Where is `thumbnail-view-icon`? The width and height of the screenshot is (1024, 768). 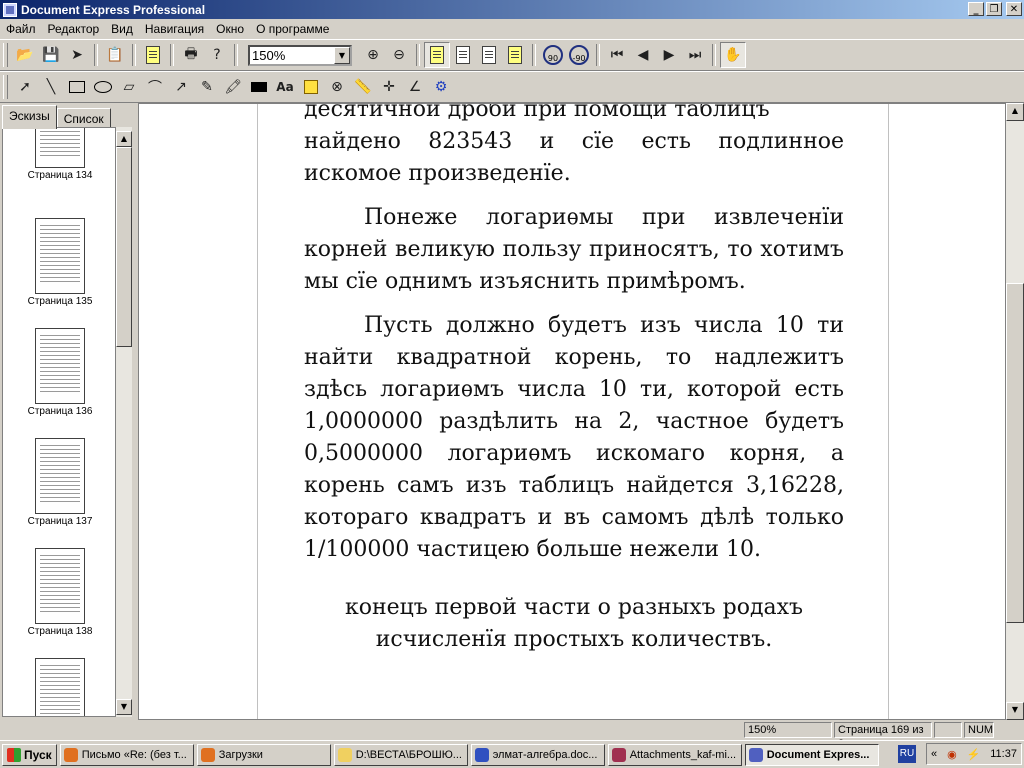 thumbnail-view-icon is located at coordinates (515, 55).